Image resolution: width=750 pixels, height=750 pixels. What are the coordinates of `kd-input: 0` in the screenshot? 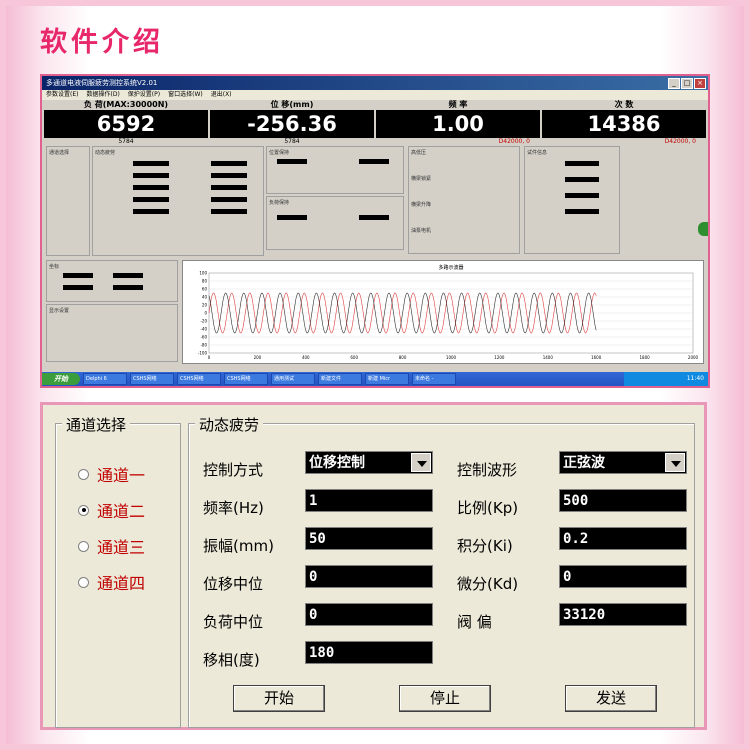 It's located at (623, 576).